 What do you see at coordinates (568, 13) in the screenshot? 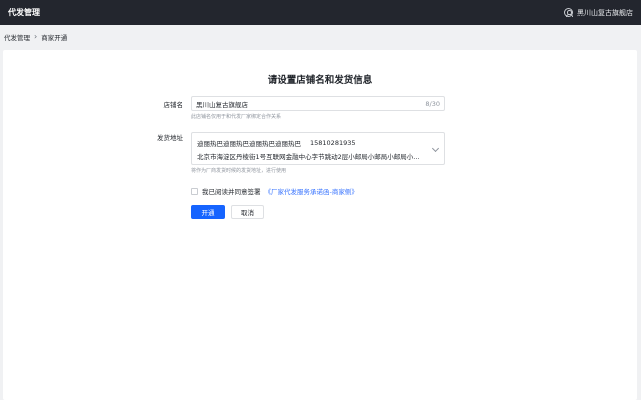
I see `user-avatar-icon` at bounding box center [568, 13].